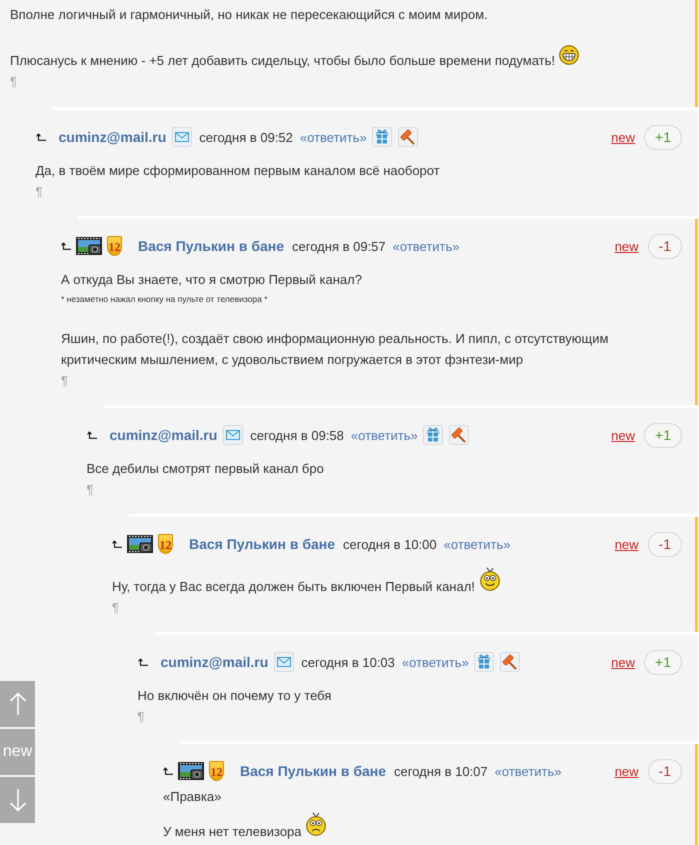 The height and width of the screenshot is (845, 699). What do you see at coordinates (441, 771) in the screenshot?
I see `comment-time: сегодня в 10:07` at bounding box center [441, 771].